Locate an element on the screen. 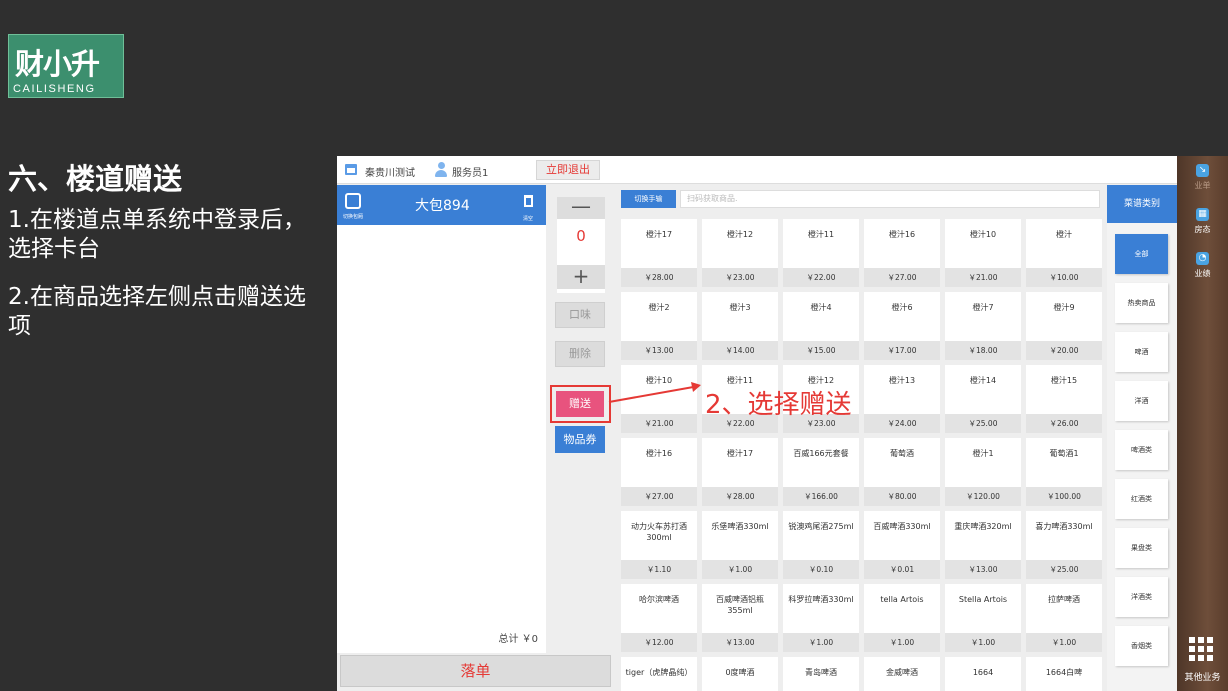  product-card: 橙汁7 ￥18.00 is located at coordinates (983, 326).